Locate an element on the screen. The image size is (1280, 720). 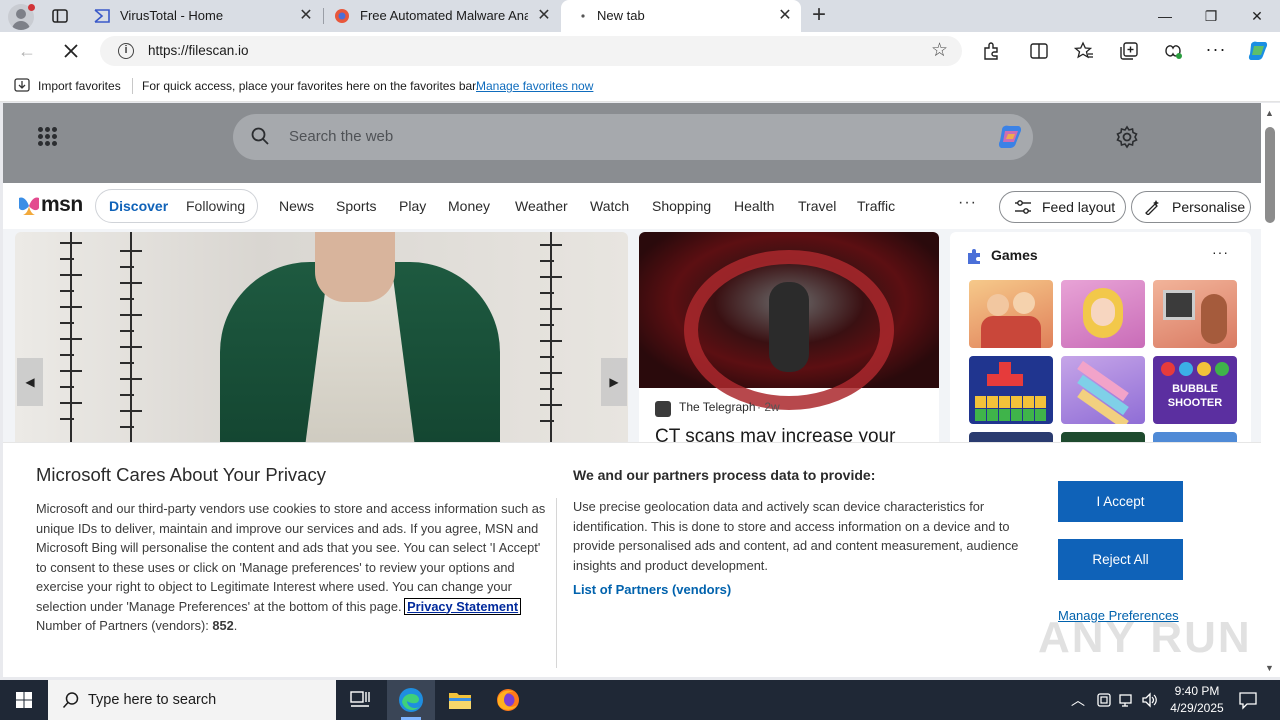
taskbar-edge is located at coordinates (411, 700).